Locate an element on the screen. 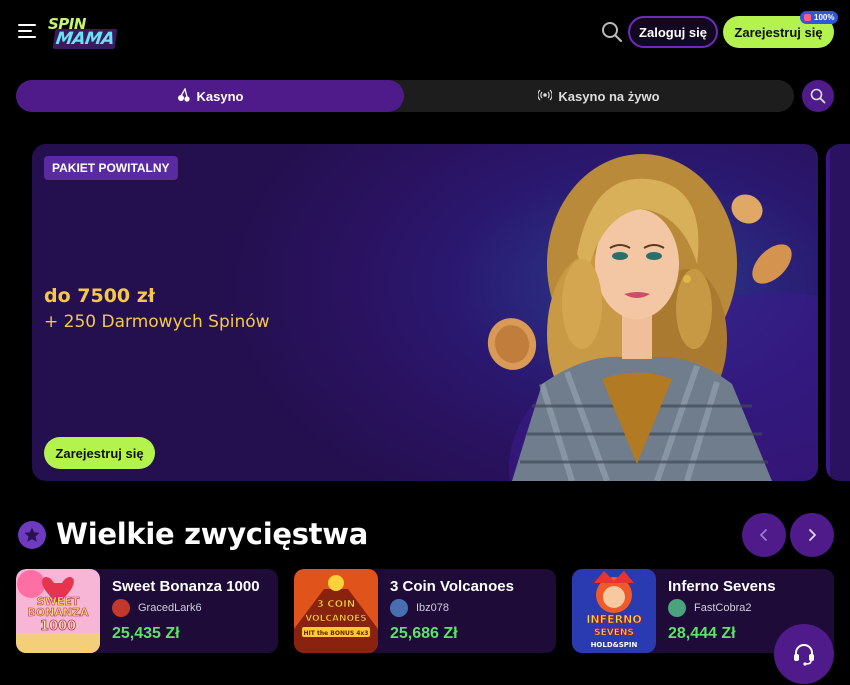  logo-text-bottom: MAMA is located at coordinates (85, 39).